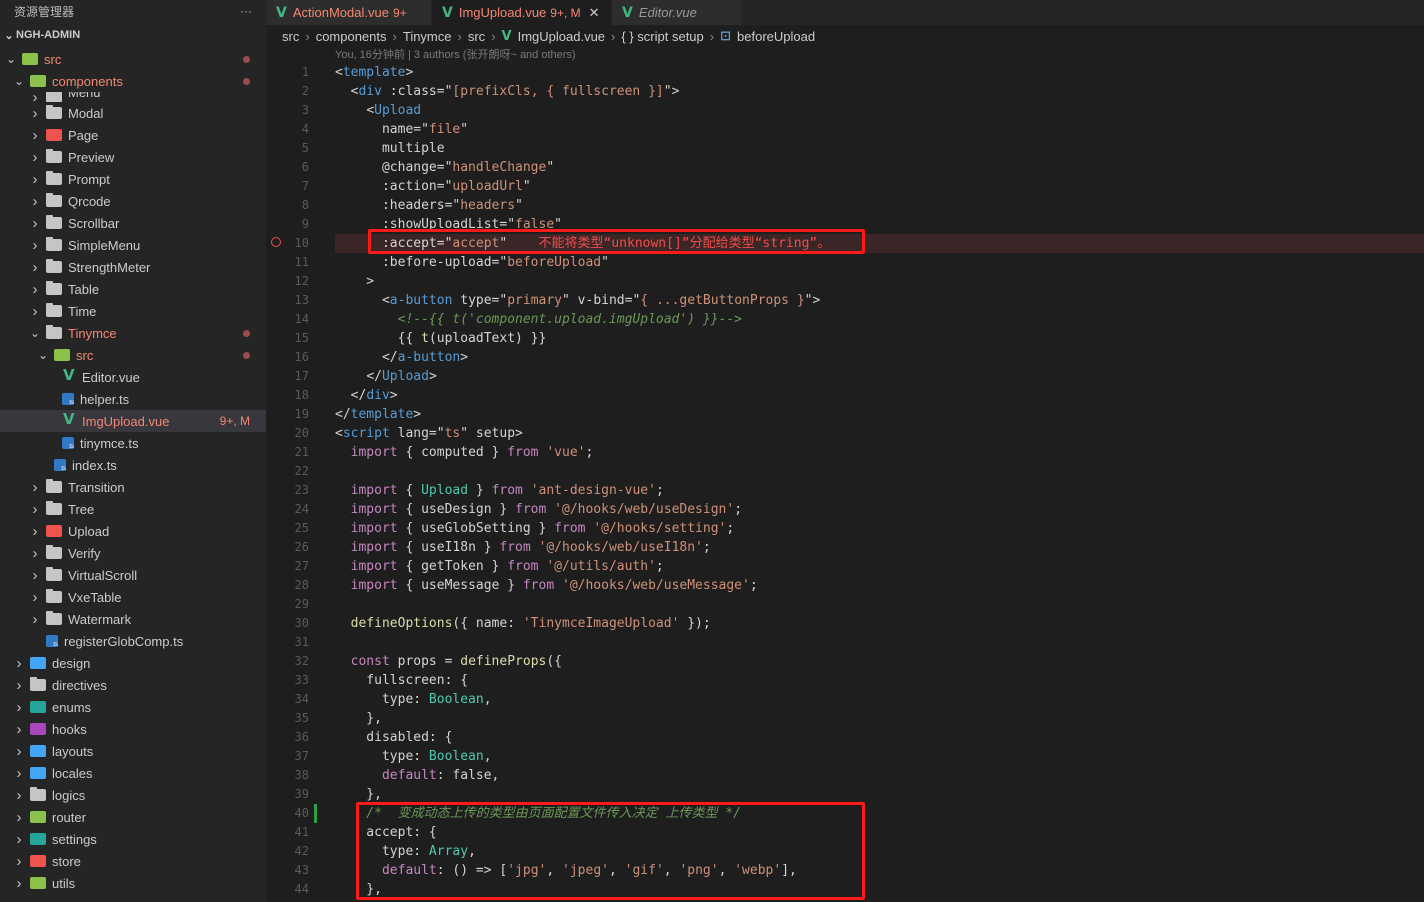 The width and height of the screenshot is (1424, 902). Describe the element at coordinates (133, 35) in the screenshot. I see `project-section-header: ⌄ NGH-ADMIN` at that location.